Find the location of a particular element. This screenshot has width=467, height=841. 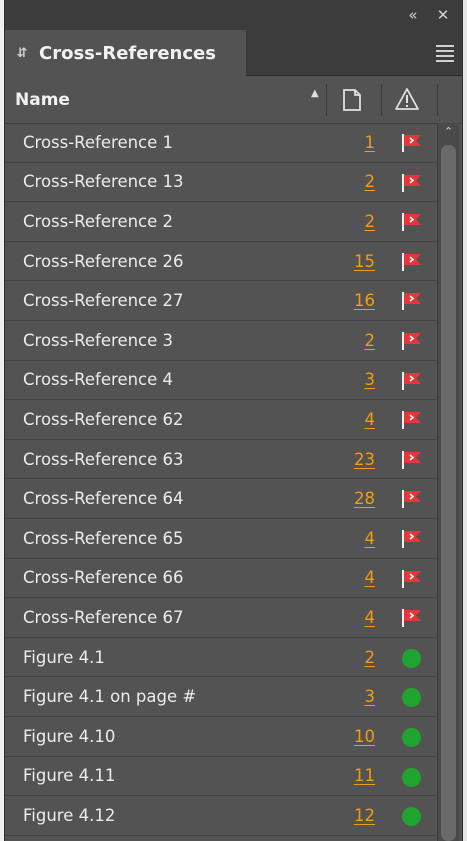

scroll-thumb is located at coordinates (448, 493).